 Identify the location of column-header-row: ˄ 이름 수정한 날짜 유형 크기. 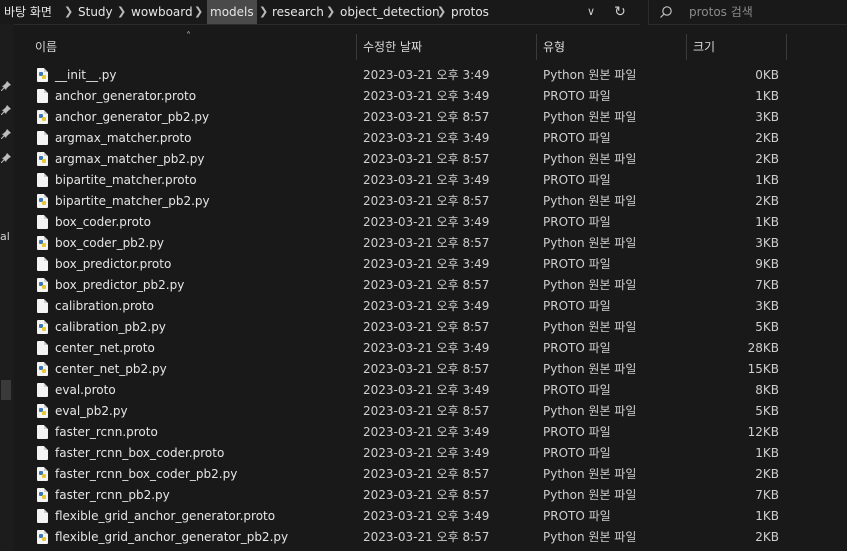
(430, 45).